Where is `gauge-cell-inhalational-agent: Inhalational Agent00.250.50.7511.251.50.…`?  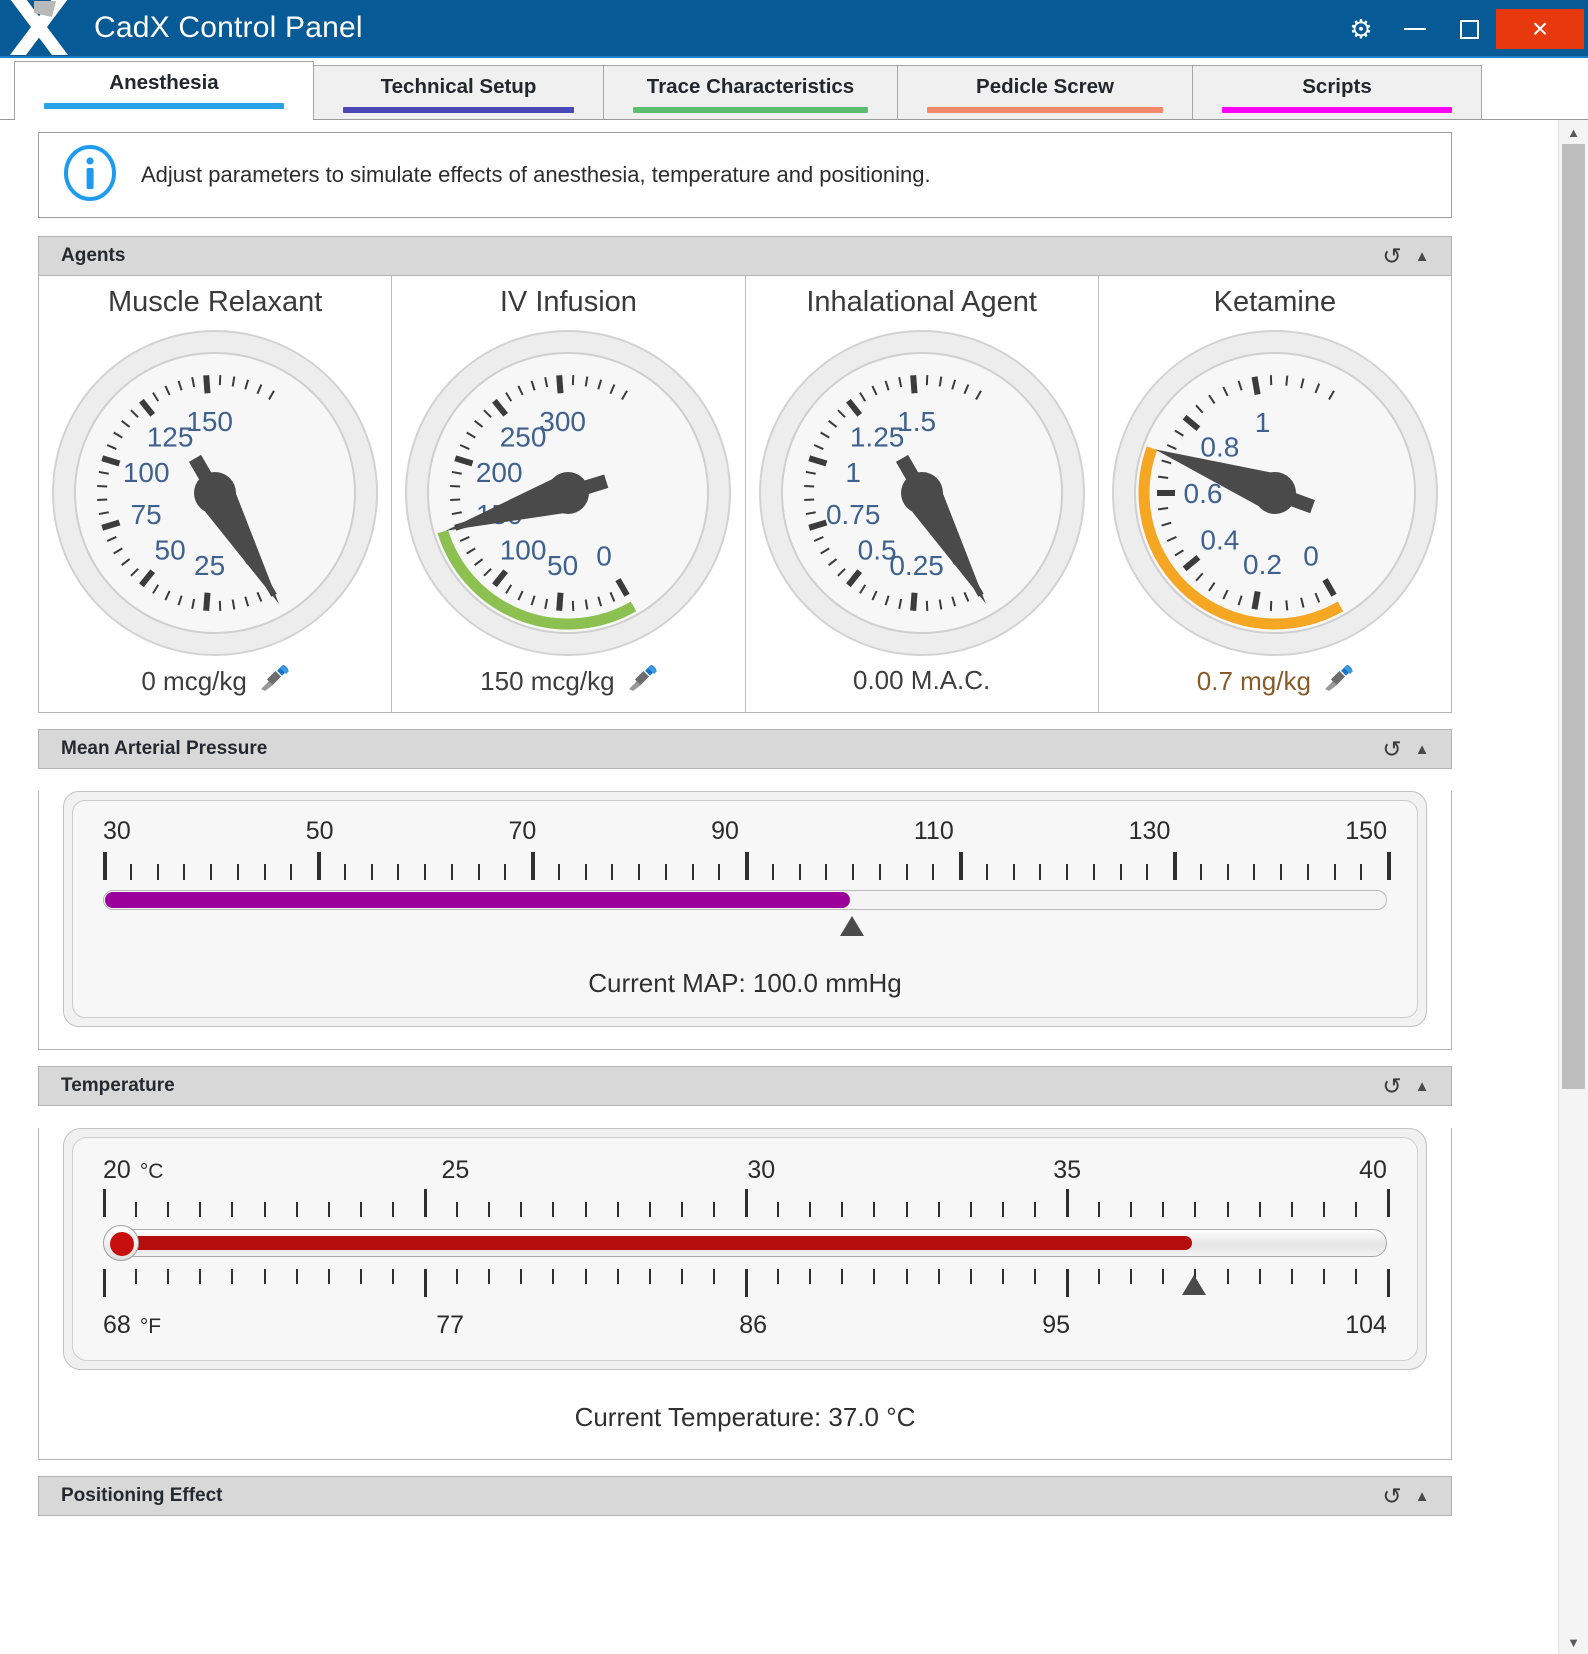
gauge-cell-inhalational-agent: Inhalational Agent00.250.50.7511.251.50.… is located at coordinates (922, 494).